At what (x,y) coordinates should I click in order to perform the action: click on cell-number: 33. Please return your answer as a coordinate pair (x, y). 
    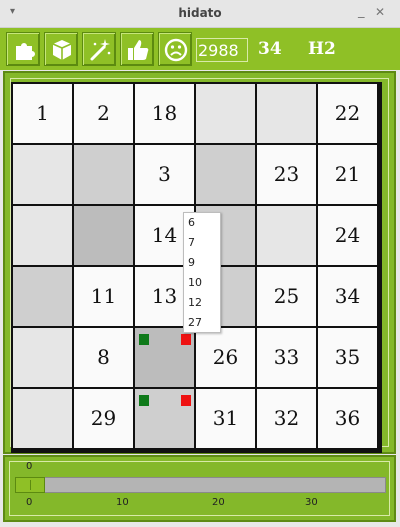
    Looking at the image, I should click on (286, 357).